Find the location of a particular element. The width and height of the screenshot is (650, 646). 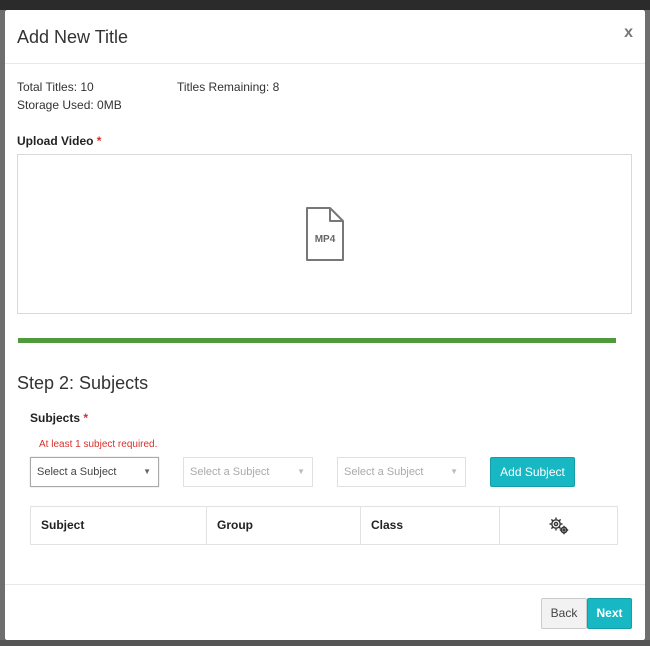

back-button: Back is located at coordinates (564, 613).